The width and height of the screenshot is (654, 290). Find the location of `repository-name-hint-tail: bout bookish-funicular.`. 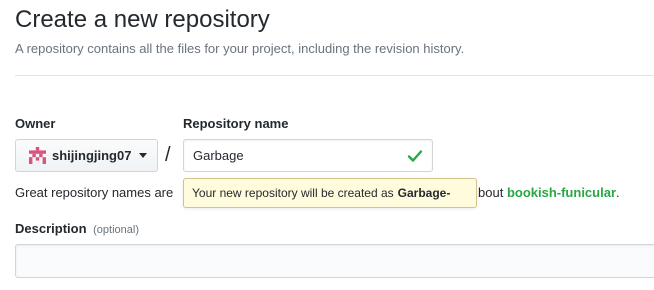

repository-name-hint-tail: bout bookish-funicular. is located at coordinates (549, 192).